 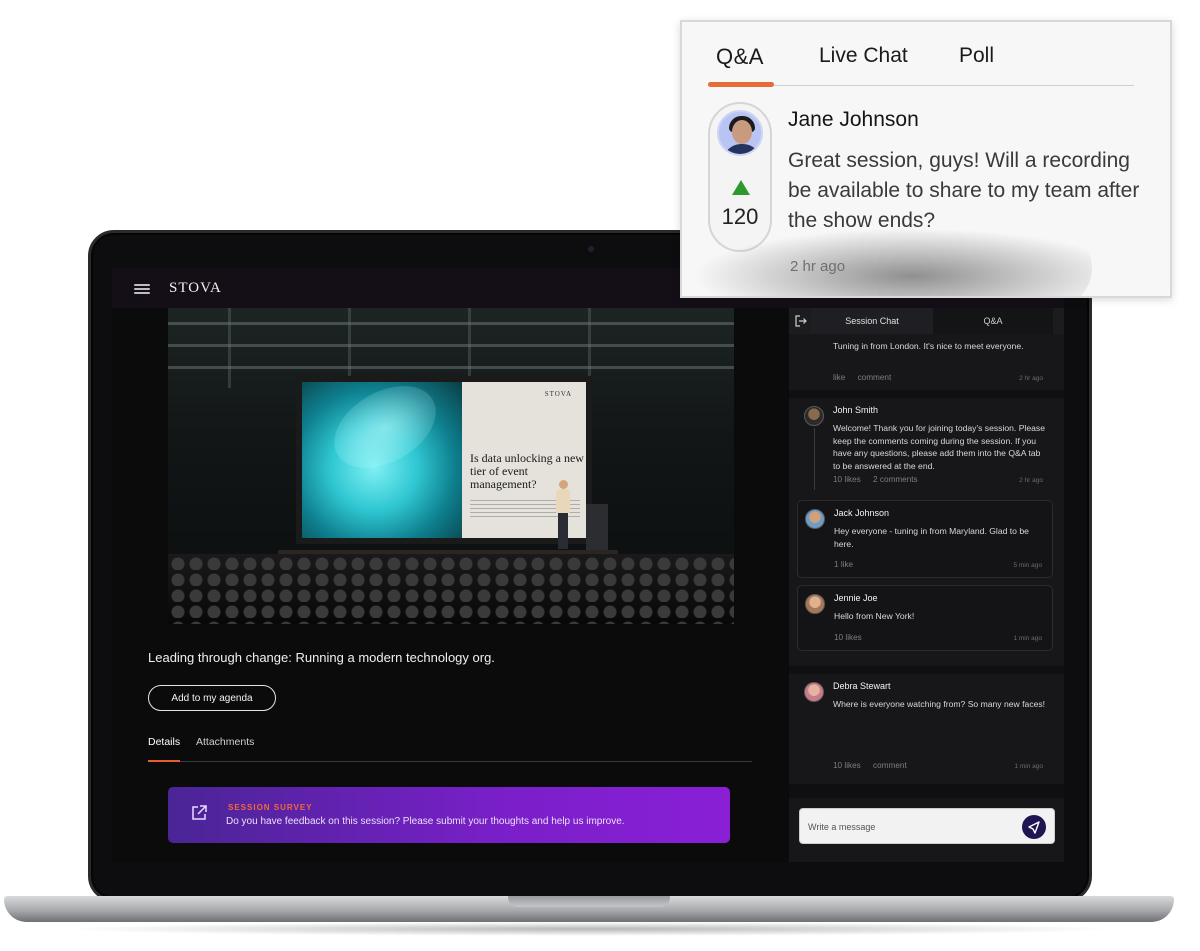 I want to click on message-composer, so click(x=927, y=826).